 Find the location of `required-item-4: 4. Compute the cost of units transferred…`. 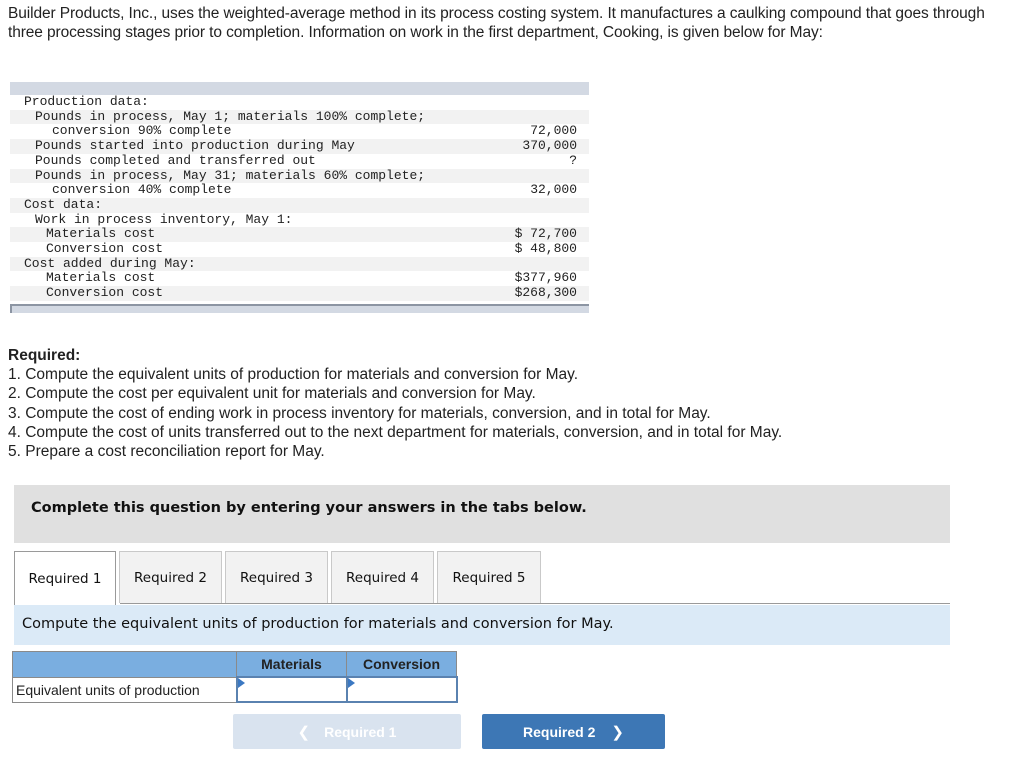

required-item-4: 4. Compute the cost of units transferred… is located at coordinates (395, 432).